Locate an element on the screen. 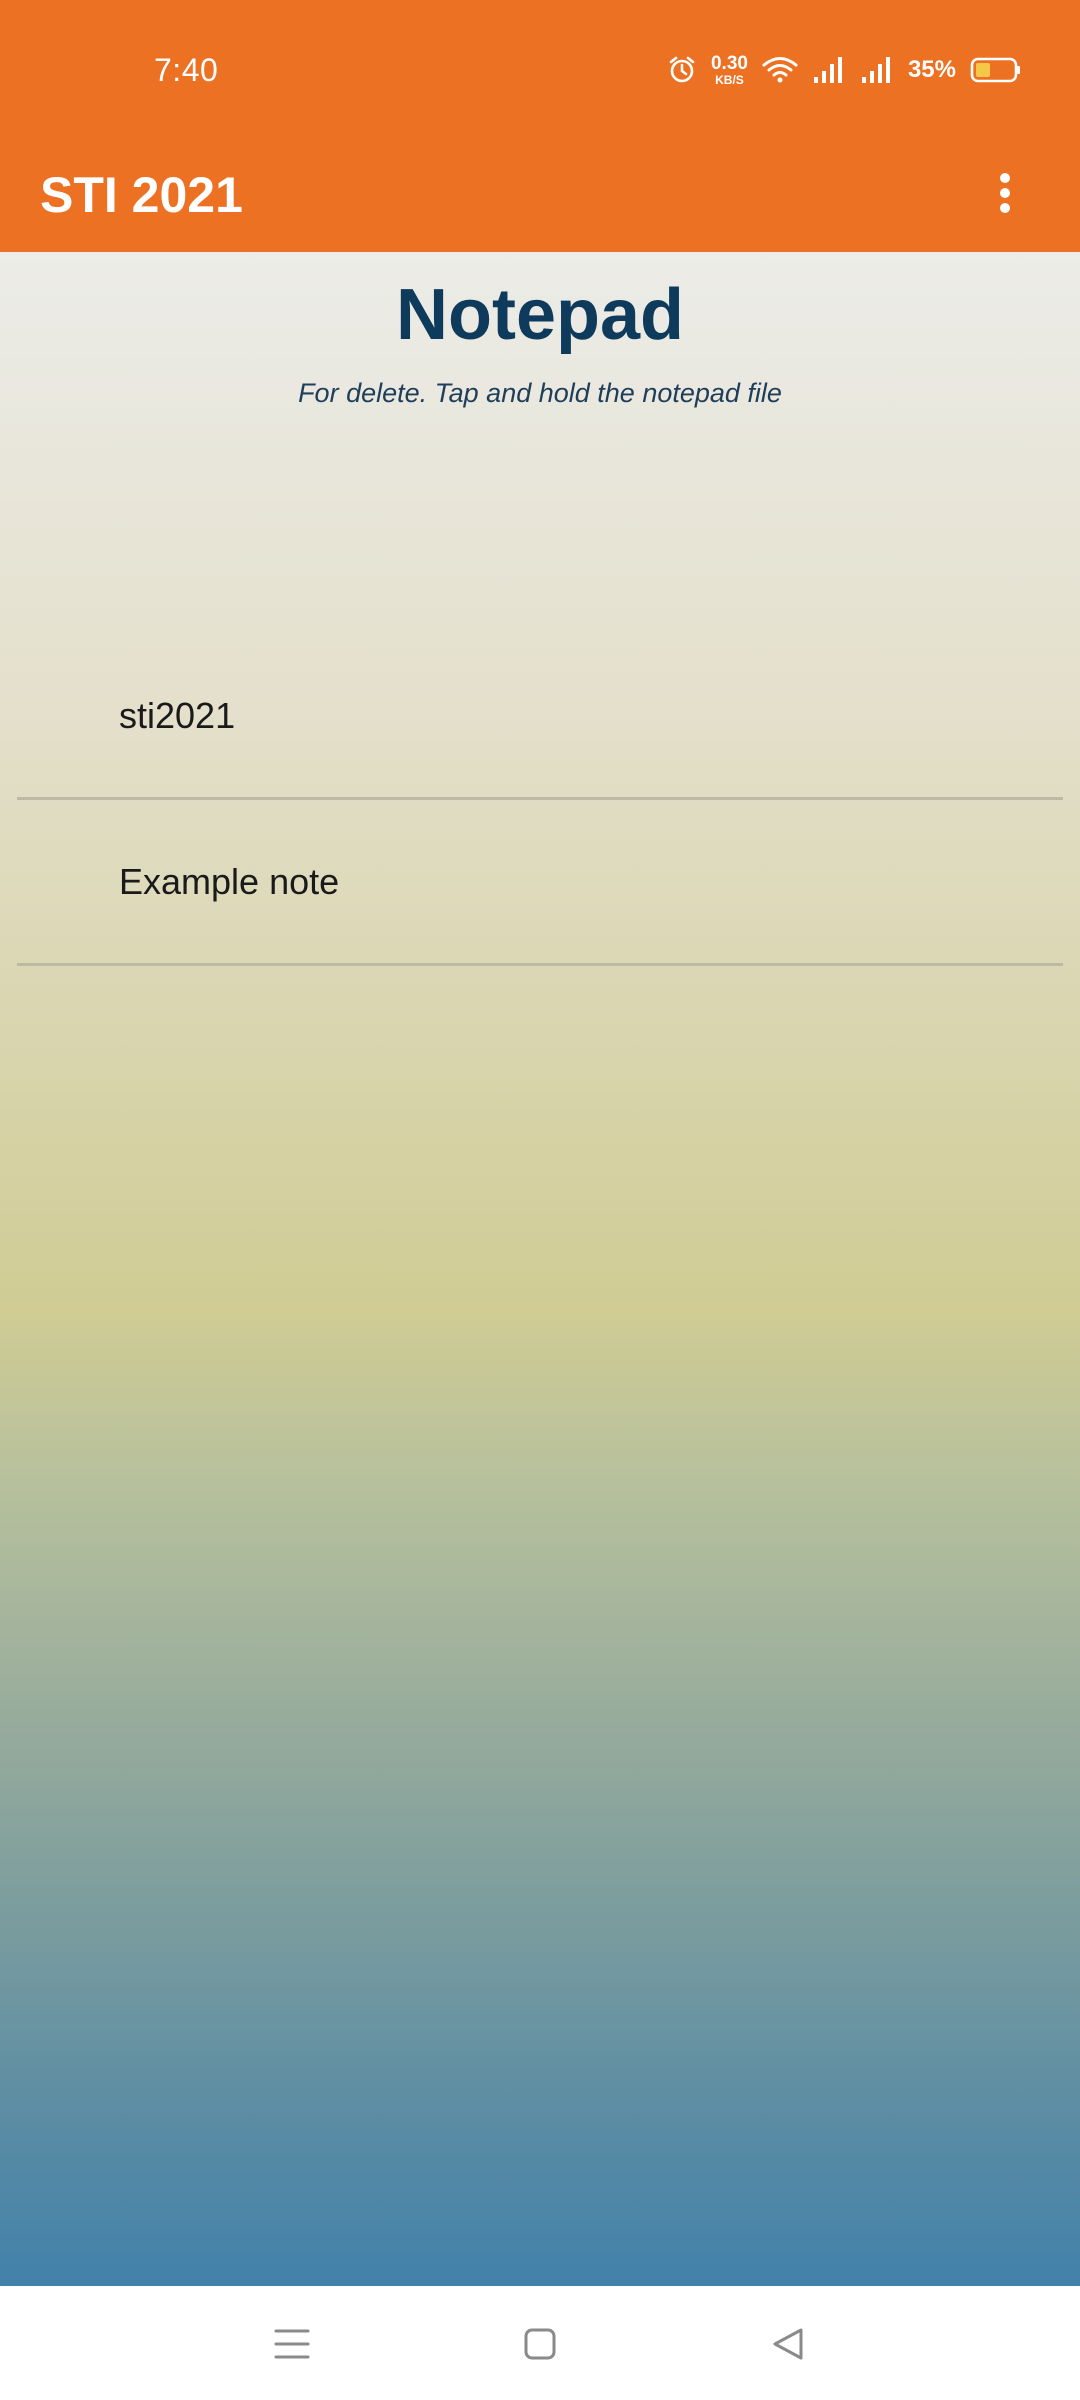 The image size is (1080, 2400). note-item: Example note is located at coordinates (540, 883).